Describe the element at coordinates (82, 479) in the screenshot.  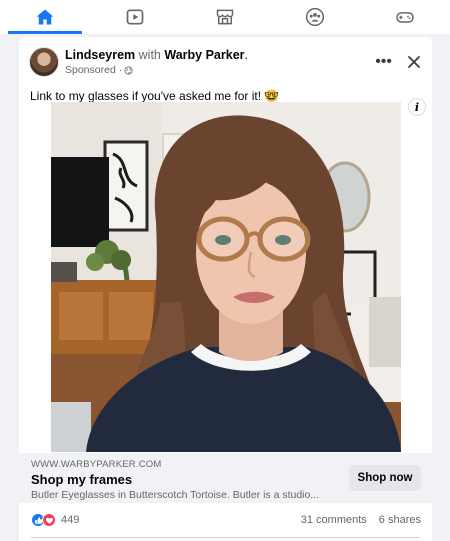
I see `link-title: Shop my frames` at that location.